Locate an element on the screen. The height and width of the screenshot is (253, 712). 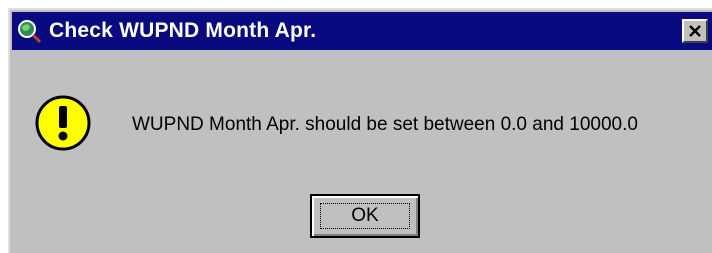
ok-button: OK is located at coordinates (365, 216).